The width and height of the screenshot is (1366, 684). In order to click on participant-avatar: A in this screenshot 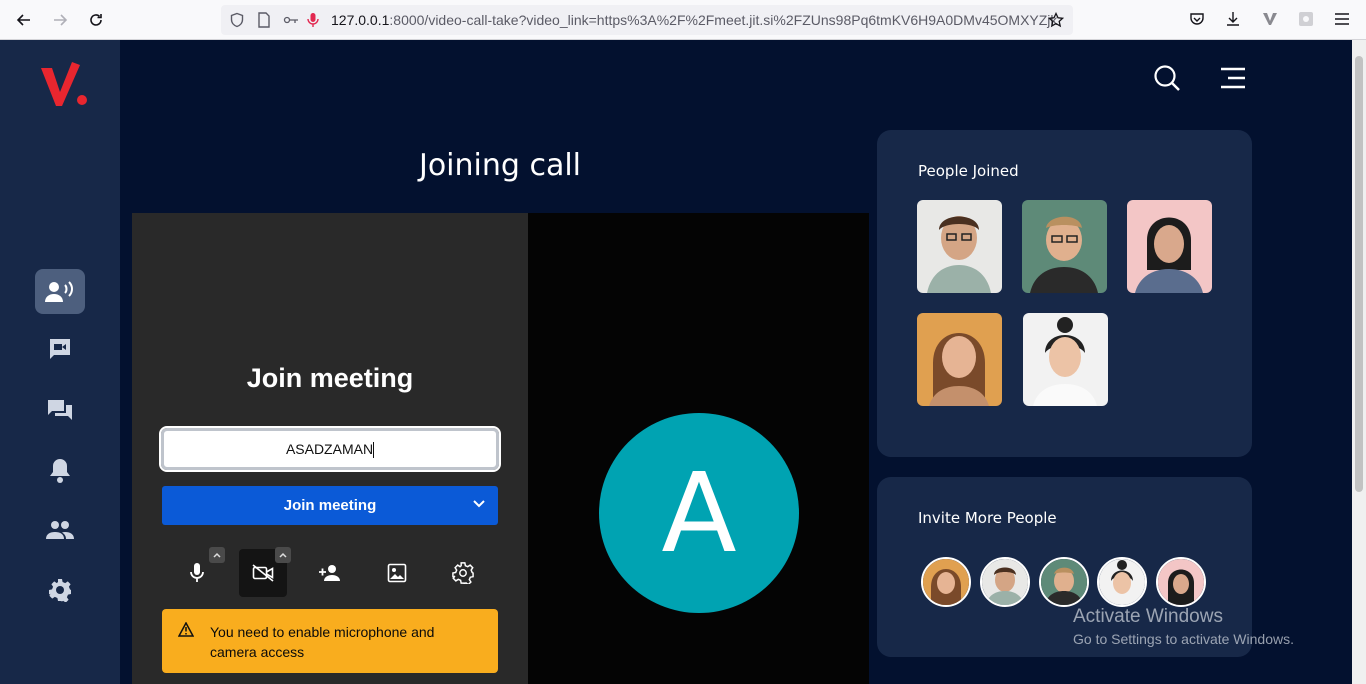, I will do `click(699, 513)`.